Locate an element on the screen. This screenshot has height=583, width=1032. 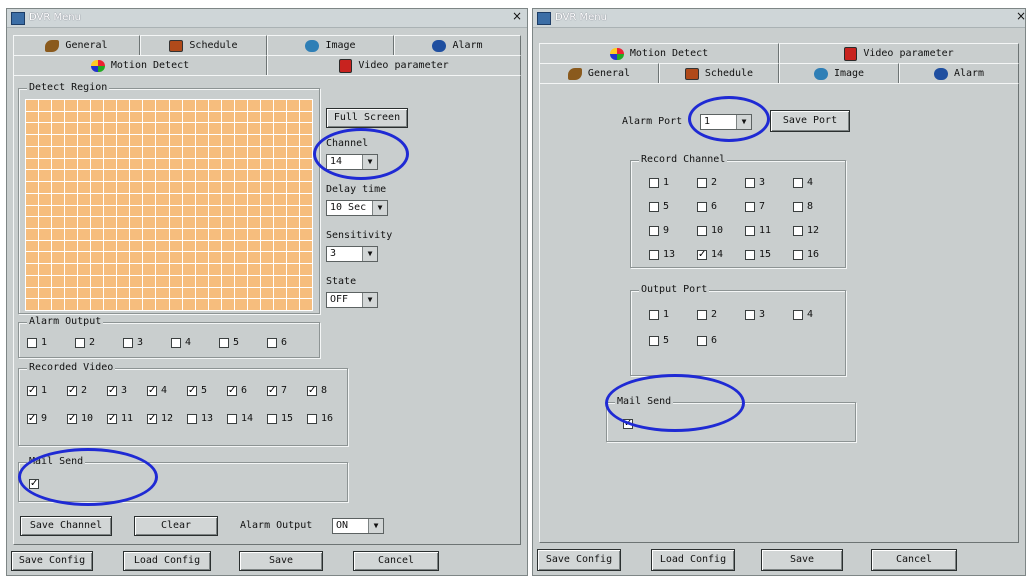
delay-time-select: 10 Sec ▼ is located at coordinates (357, 208).